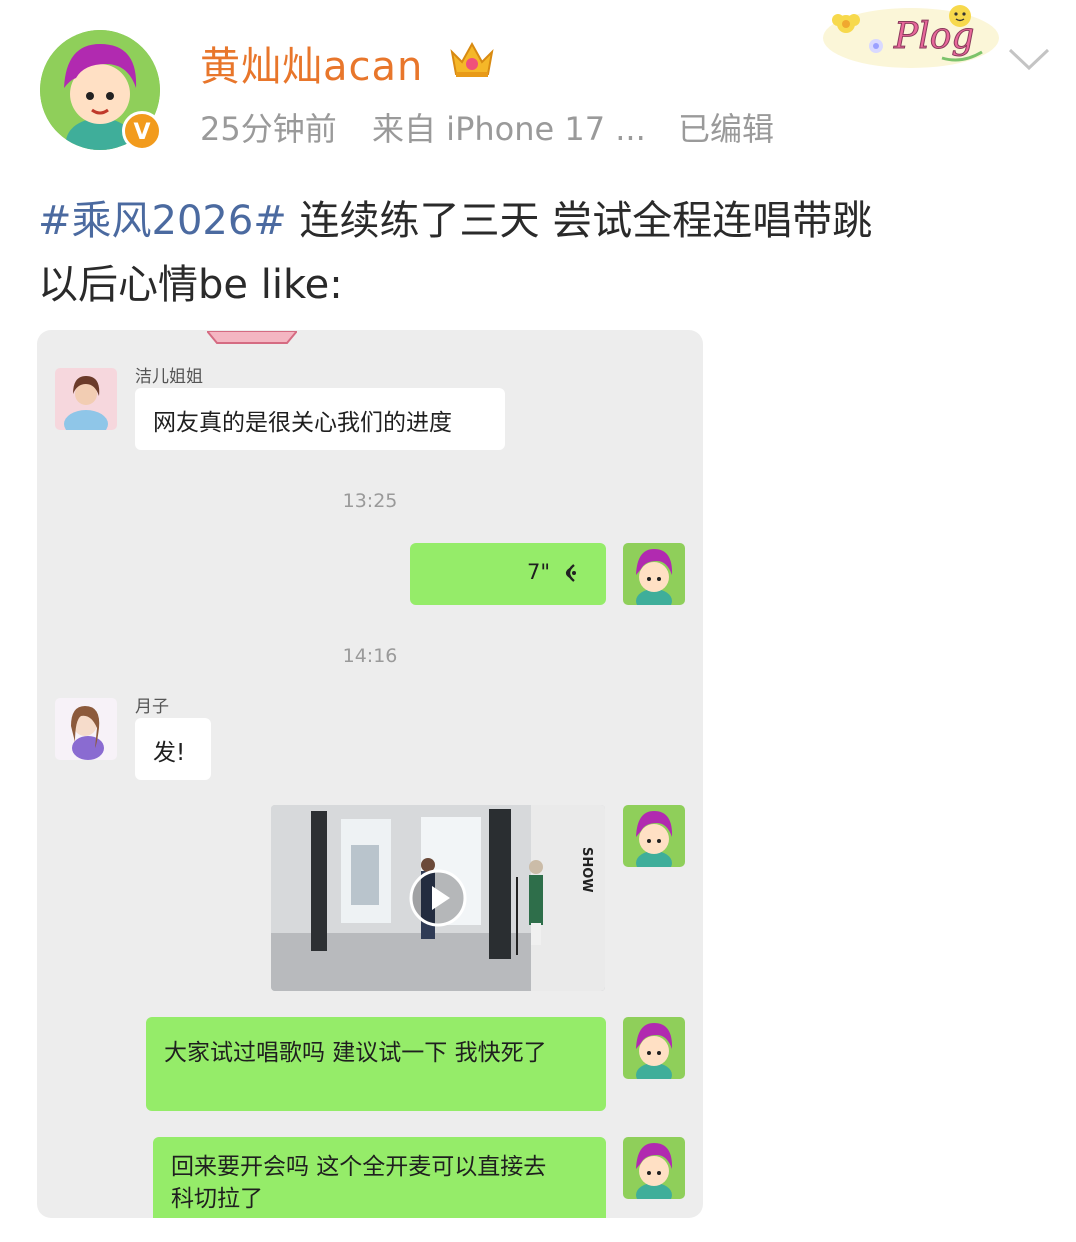 The width and height of the screenshot is (1076, 1242). What do you see at coordinates (472, 59) in the screenshot?
I see `crown-icon` at bounding box center [472, 59].